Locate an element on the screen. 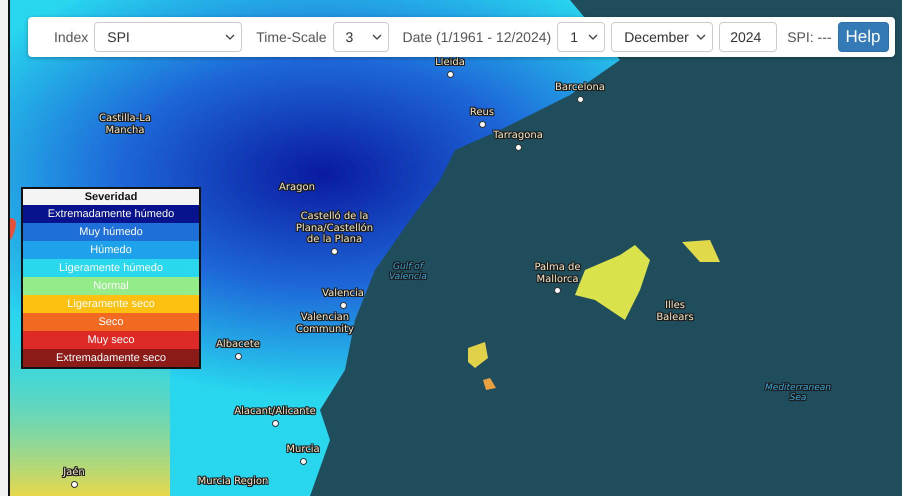 This screenshot has width=902, height=496. legend-row: Seco is located at coordinates (111, 322).